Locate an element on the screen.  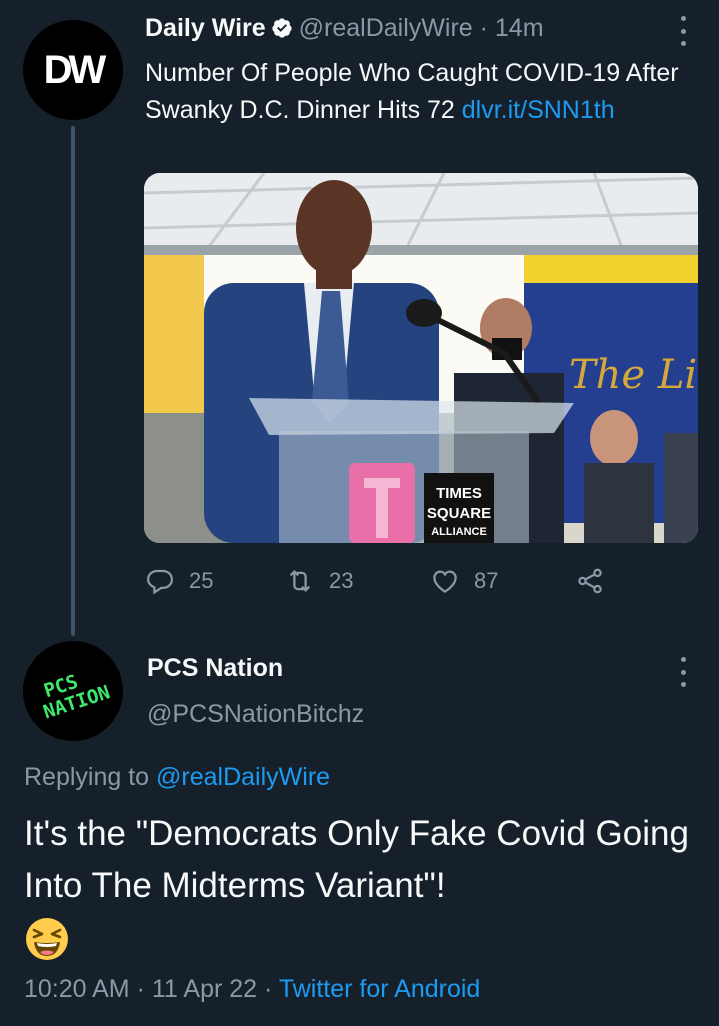
reply-author-handle: @PCSNationBitchz is located at coordinates (255, 714).